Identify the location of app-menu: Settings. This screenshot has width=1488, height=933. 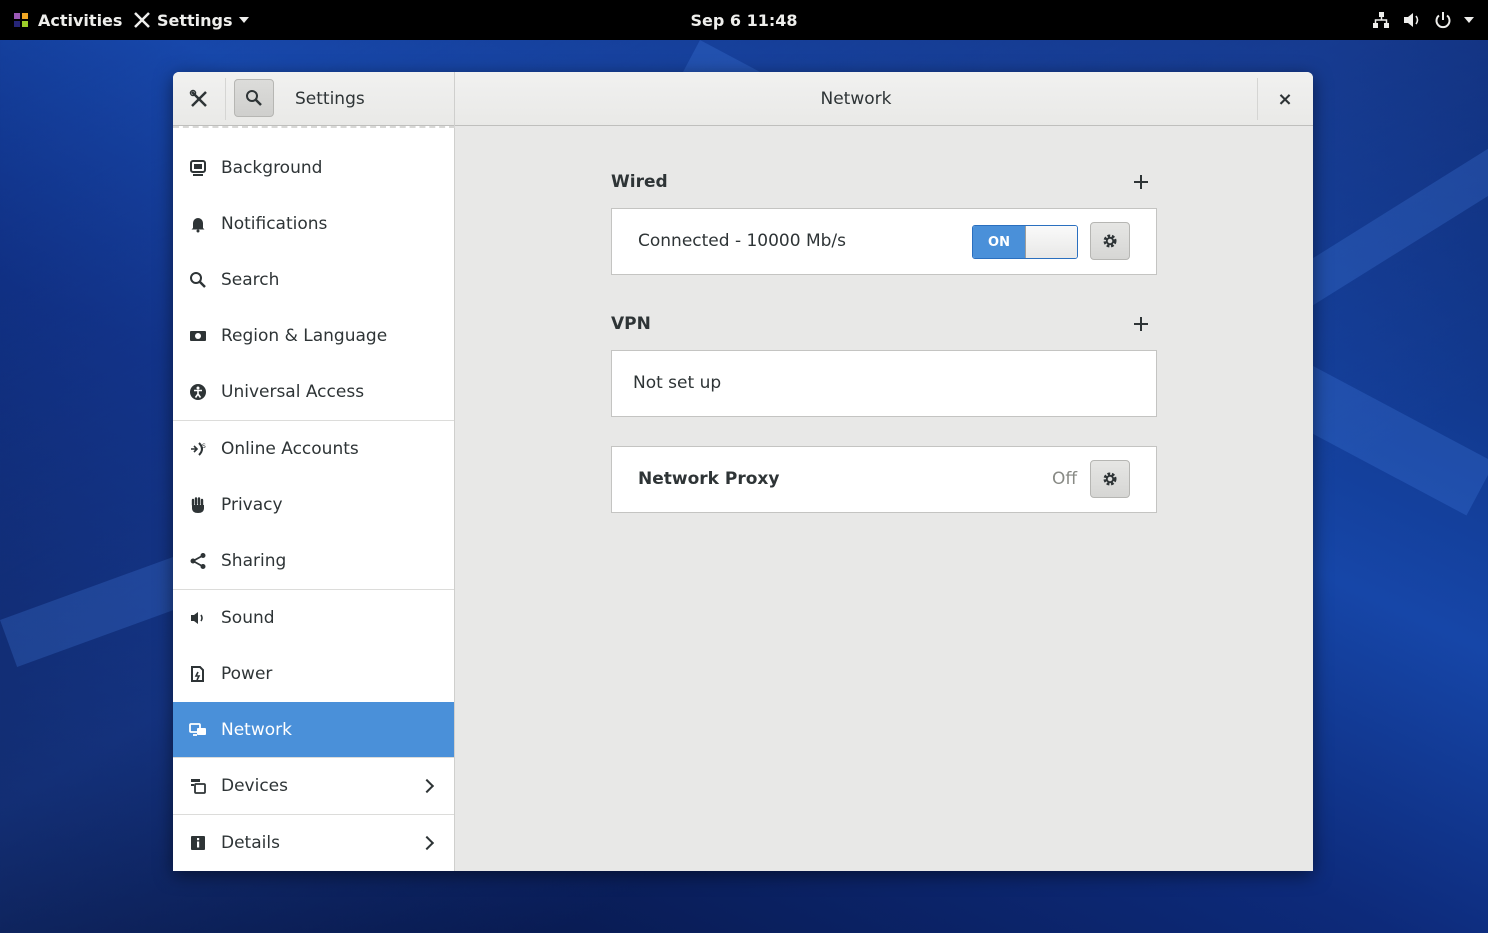
(191, 20).